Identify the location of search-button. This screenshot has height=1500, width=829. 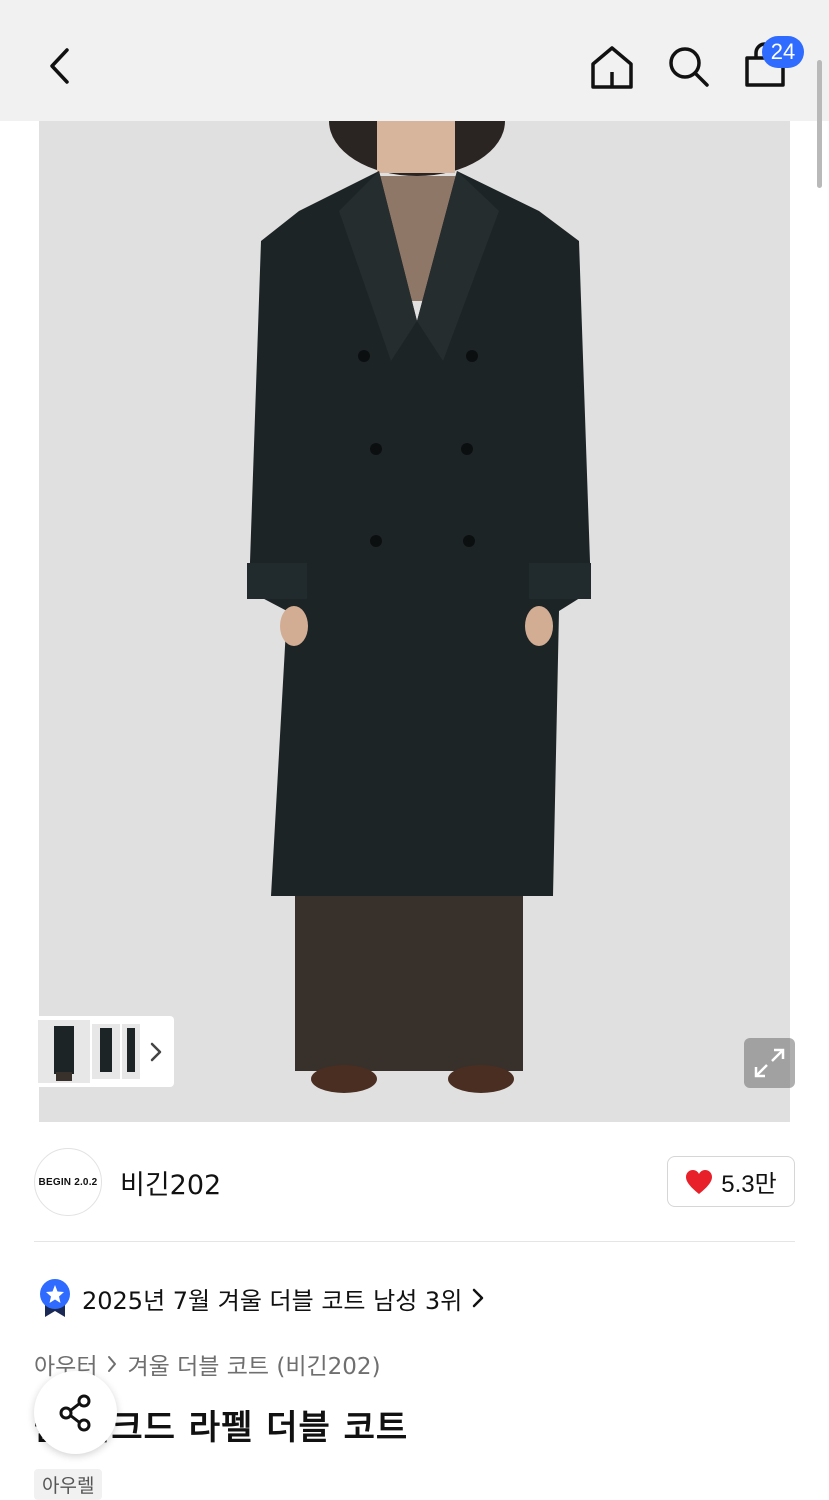
(688, 66).